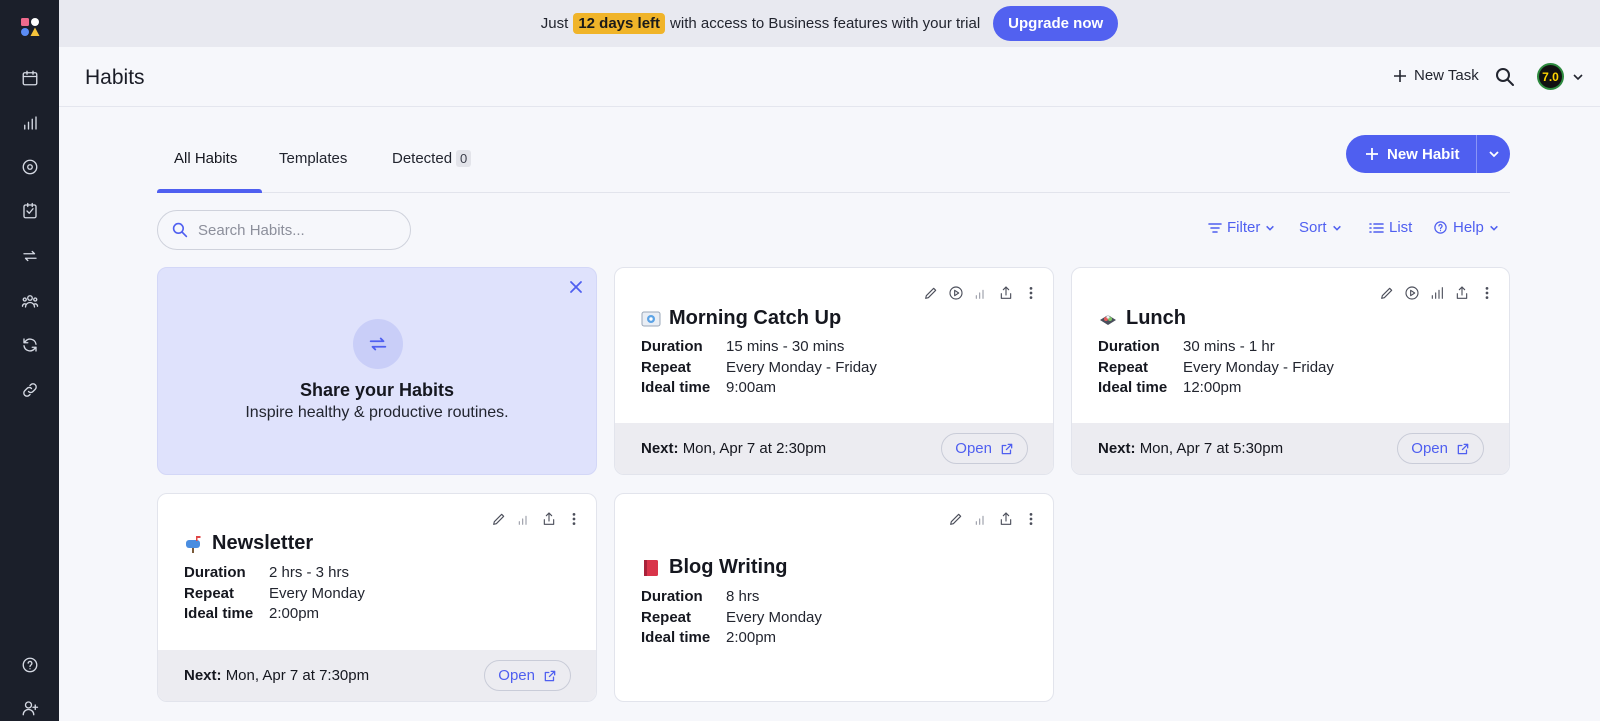  What do you see at coordinates (248, 543) in the screenshot?
I see `habit-title: Newsletter` at bounding box center [248, 543].